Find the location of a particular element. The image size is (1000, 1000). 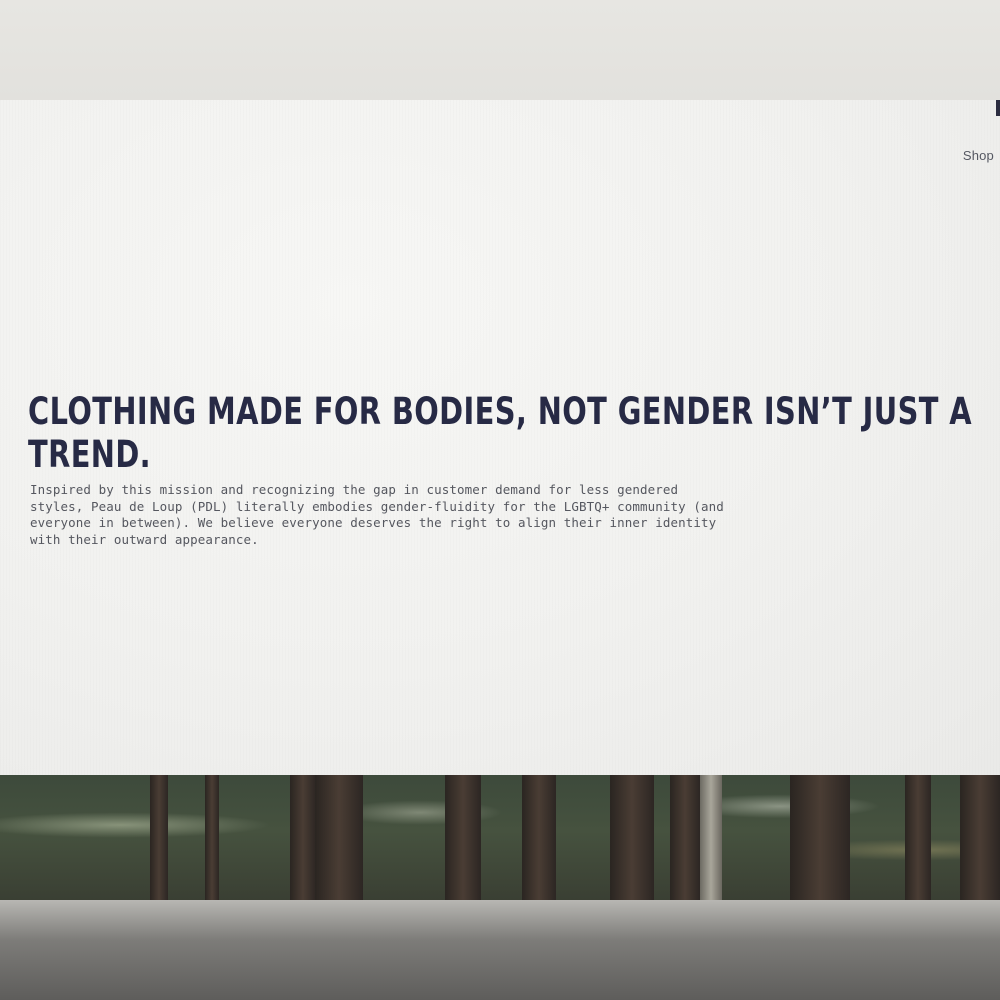

forest-banner-image is located at coordinates (500, 837).